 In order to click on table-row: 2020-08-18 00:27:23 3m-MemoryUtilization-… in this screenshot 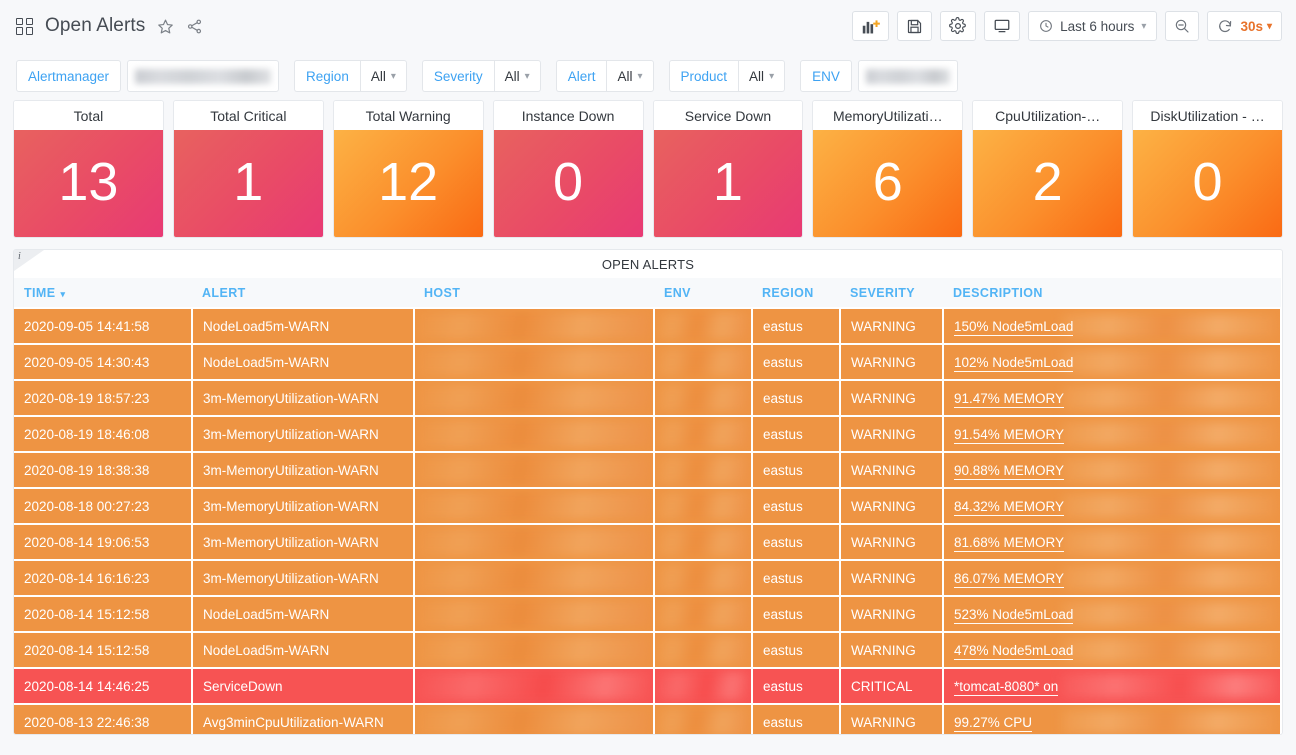, I will do `click(648, 506)`.